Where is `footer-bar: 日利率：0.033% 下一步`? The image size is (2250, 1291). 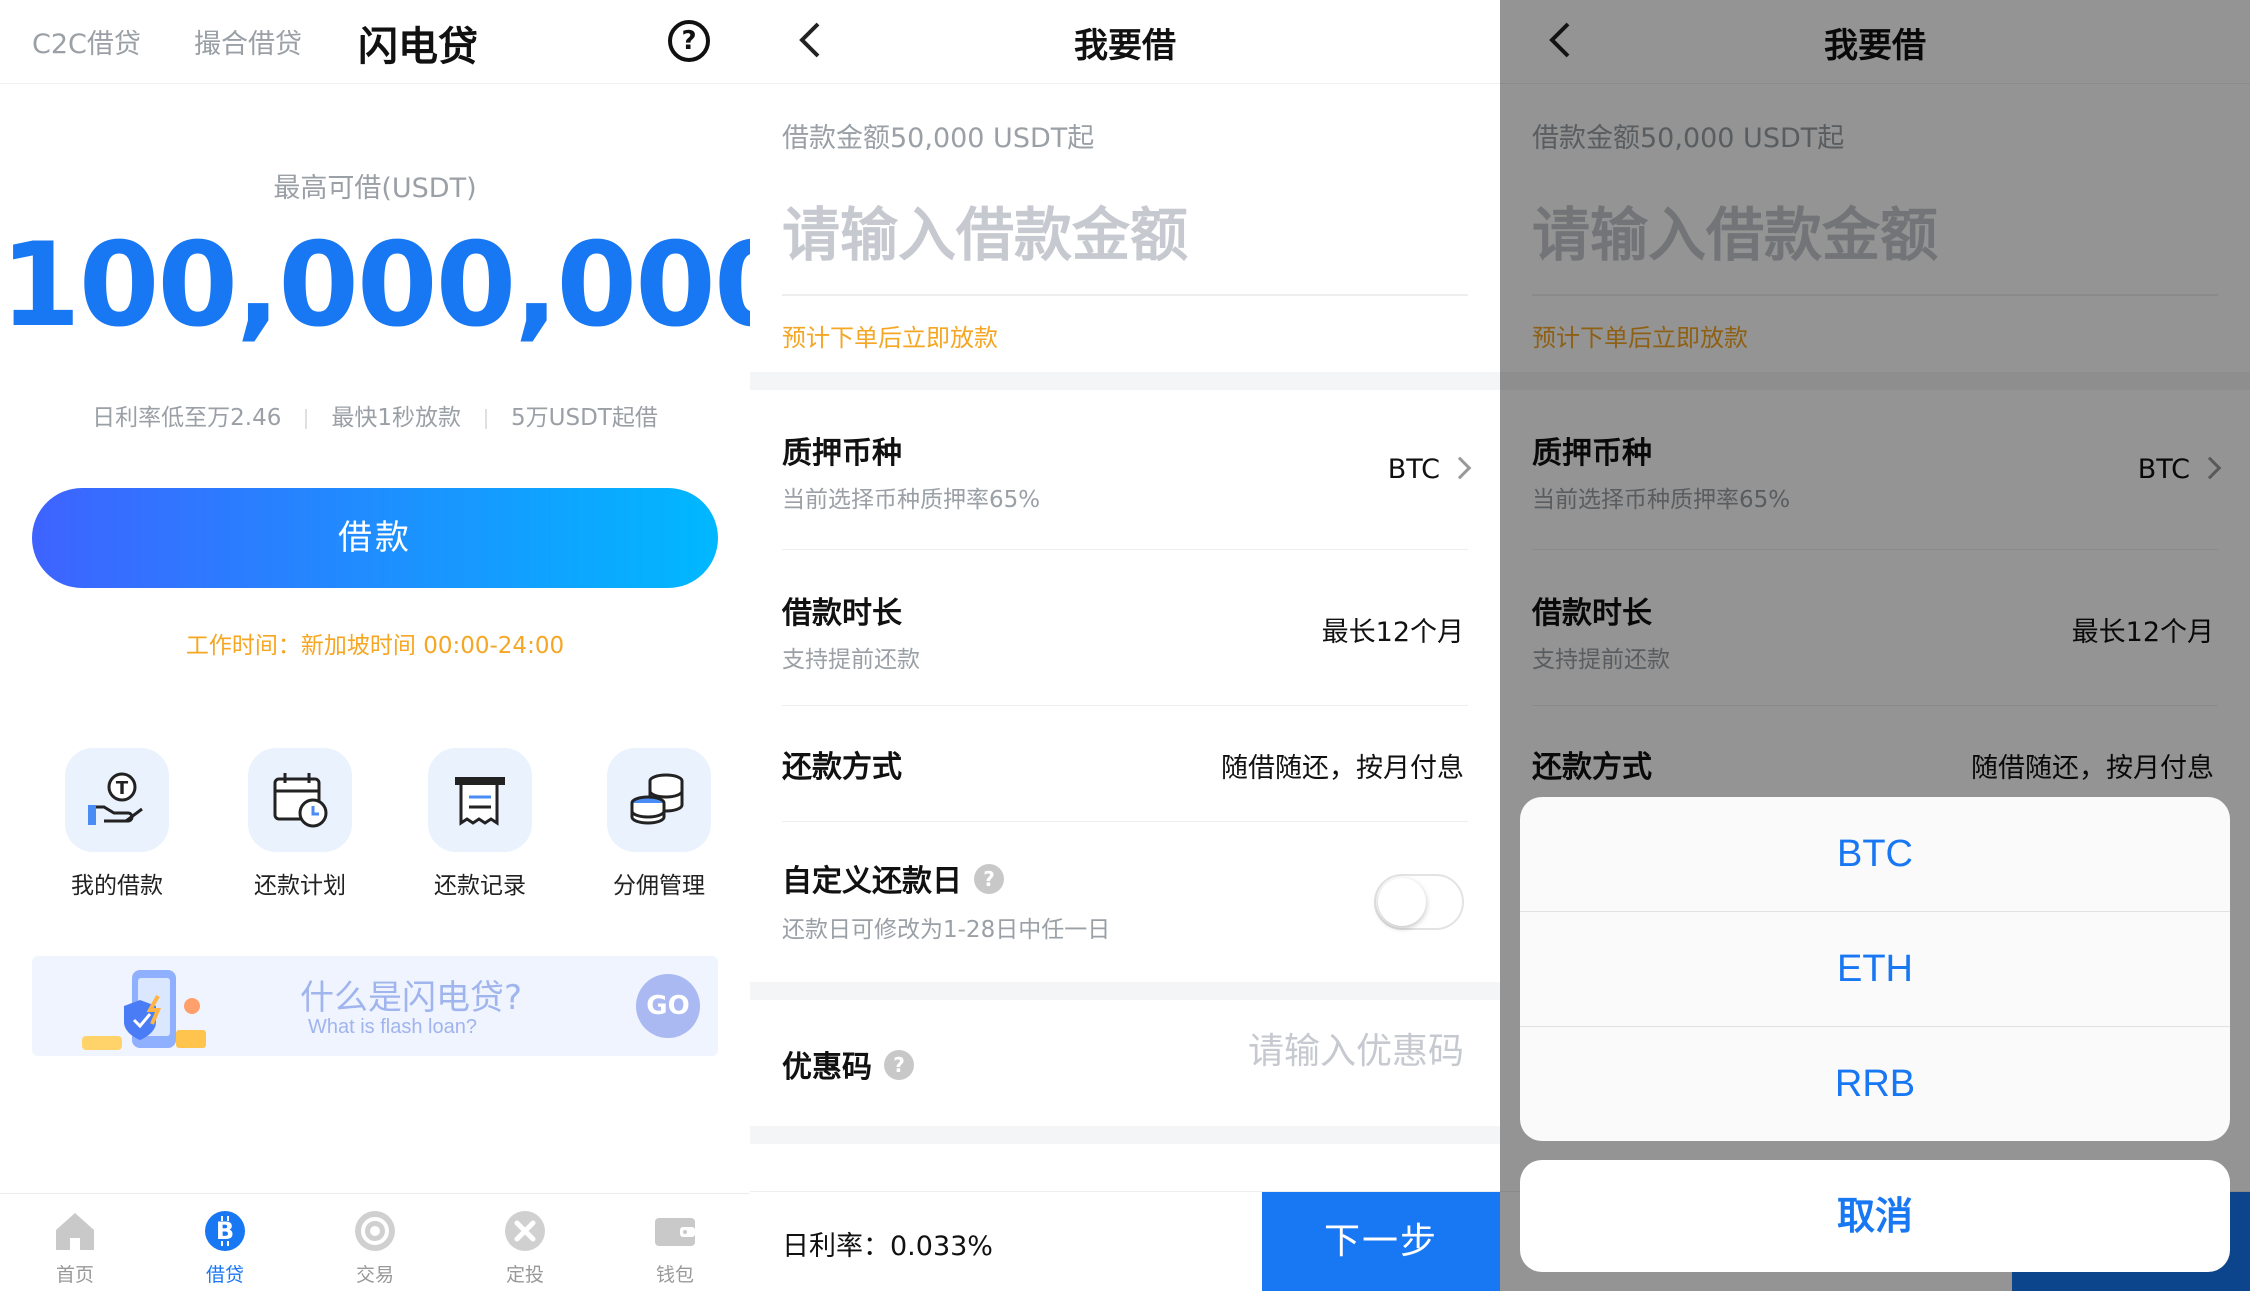 footer-bar: 日利率：0.033% 下一步 is located at coordinates (1125, 1241).